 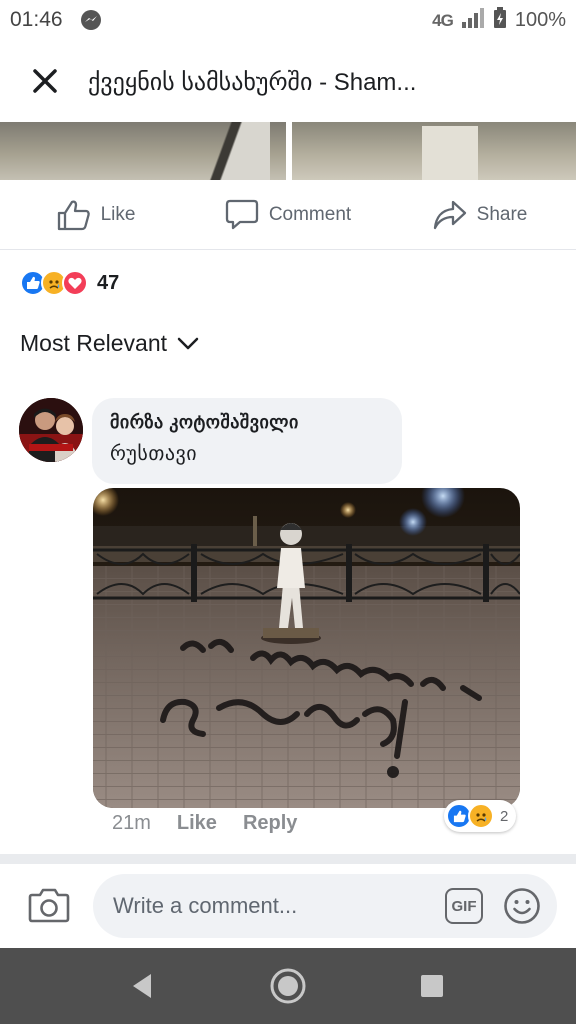 What do you see at coordinates (310, 214) in the screenshot?
I see `comment-label: Comment` at bounding box center [310, 214].